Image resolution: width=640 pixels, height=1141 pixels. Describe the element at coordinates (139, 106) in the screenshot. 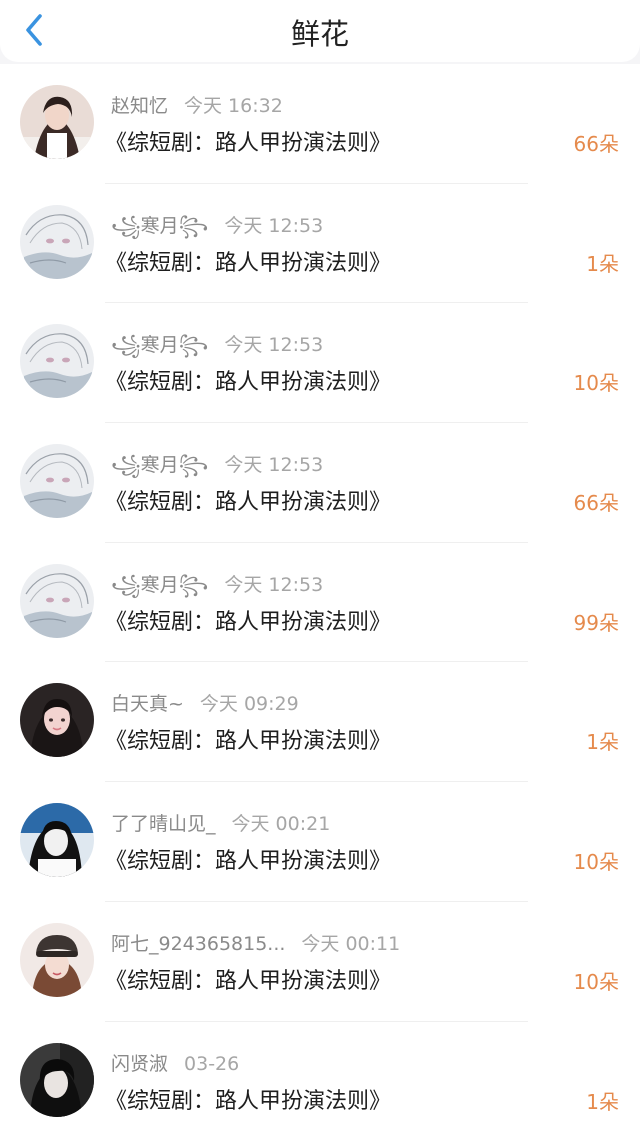

I see `user-name: 赵知忆` at that location.